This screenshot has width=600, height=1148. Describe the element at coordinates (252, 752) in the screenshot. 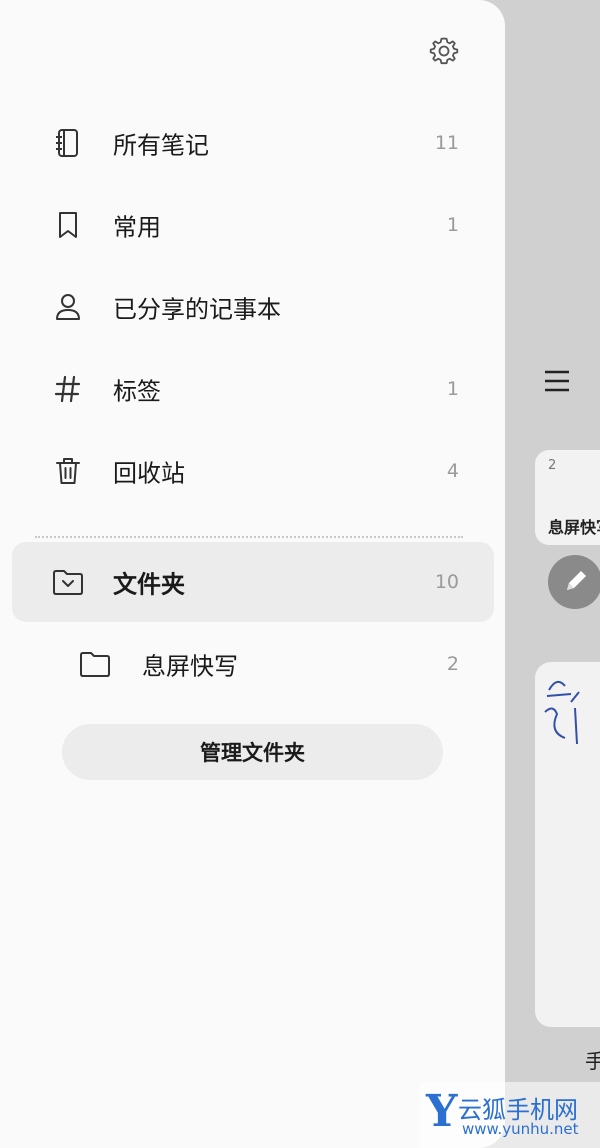

I see `manage-folders-button: 管理文件夹` at that location.